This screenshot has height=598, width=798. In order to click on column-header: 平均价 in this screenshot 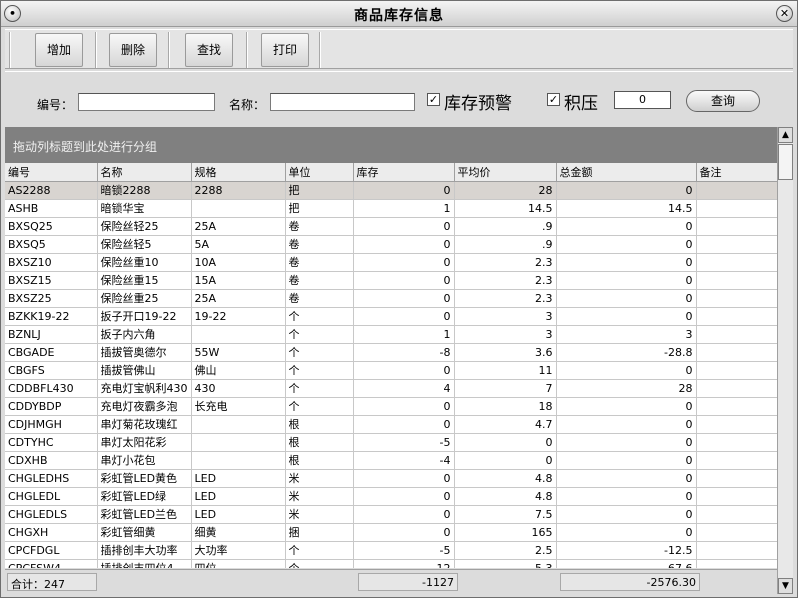, I will do `click(505, 172)`.